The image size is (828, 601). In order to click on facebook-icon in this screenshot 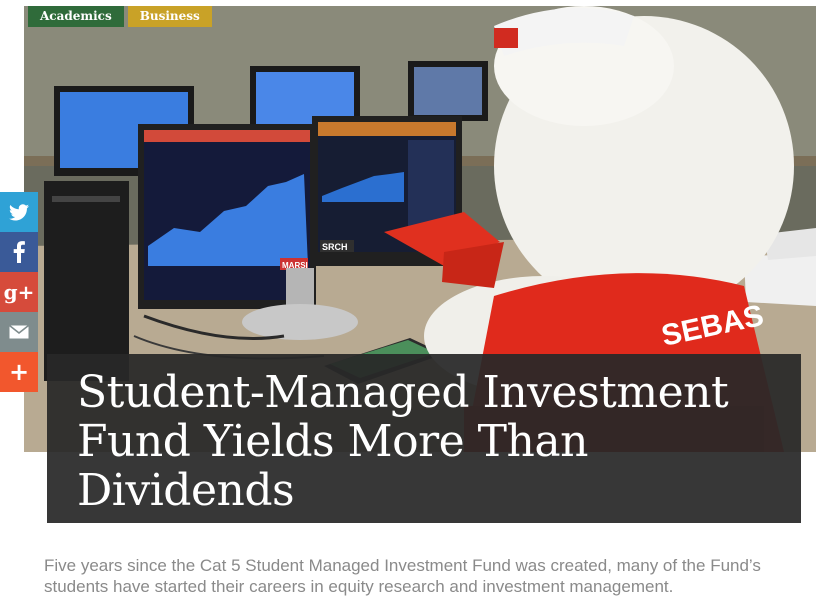, I will do `click(19, 252)`.